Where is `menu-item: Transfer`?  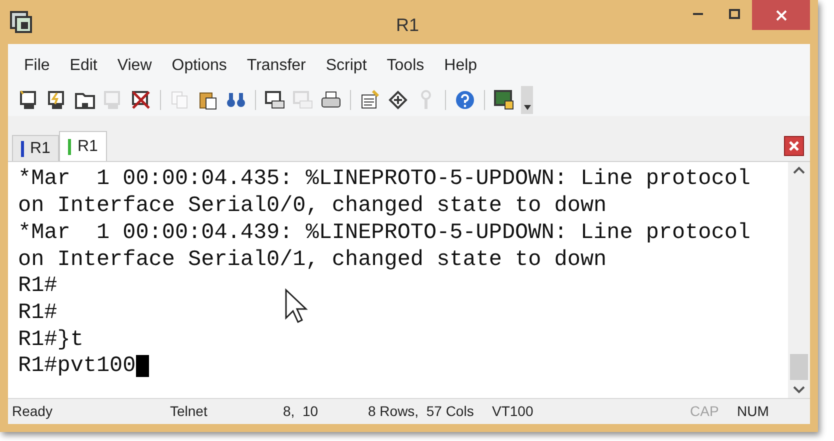 menu-item: Transfer is located at coordinates (276, 66).